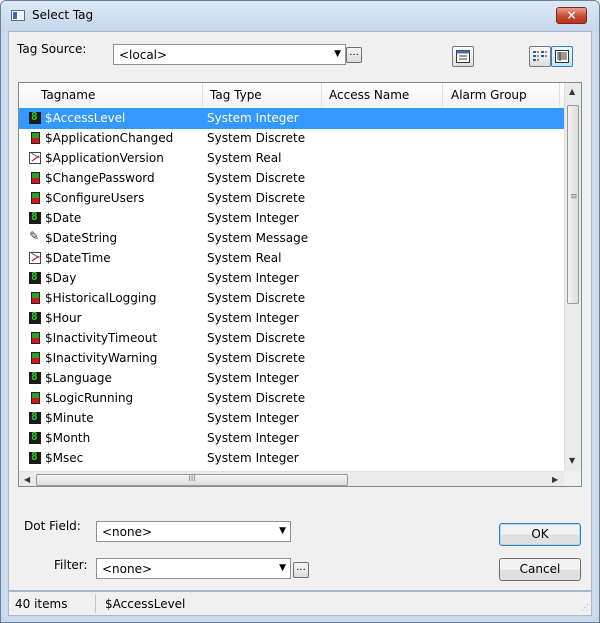 This screenshot has width=600, height=623. What do you see at coordinates (555, 479) in the screenshot?
I see `scroll-right-icon: ▶` at bounding box center [555, 479].